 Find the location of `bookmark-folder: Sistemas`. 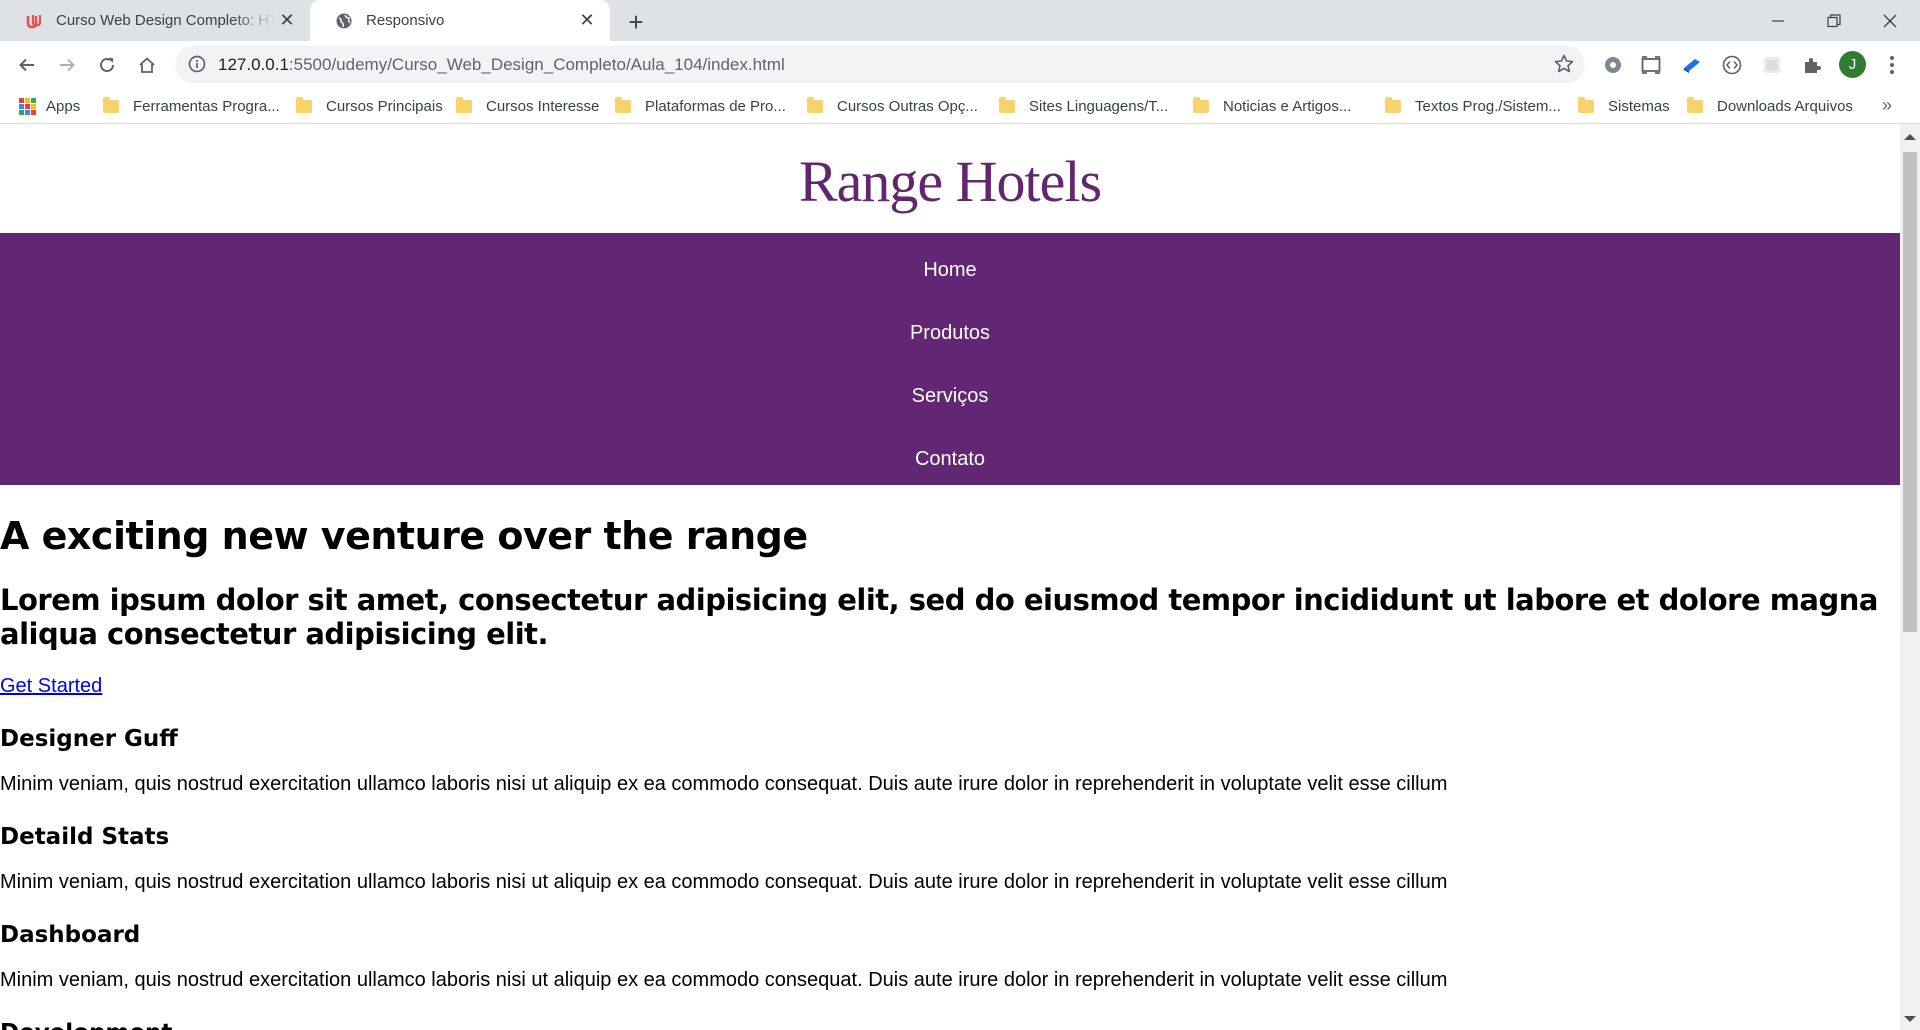

bookmark-folder: Sistemas is located at coordinates (1624, 106).